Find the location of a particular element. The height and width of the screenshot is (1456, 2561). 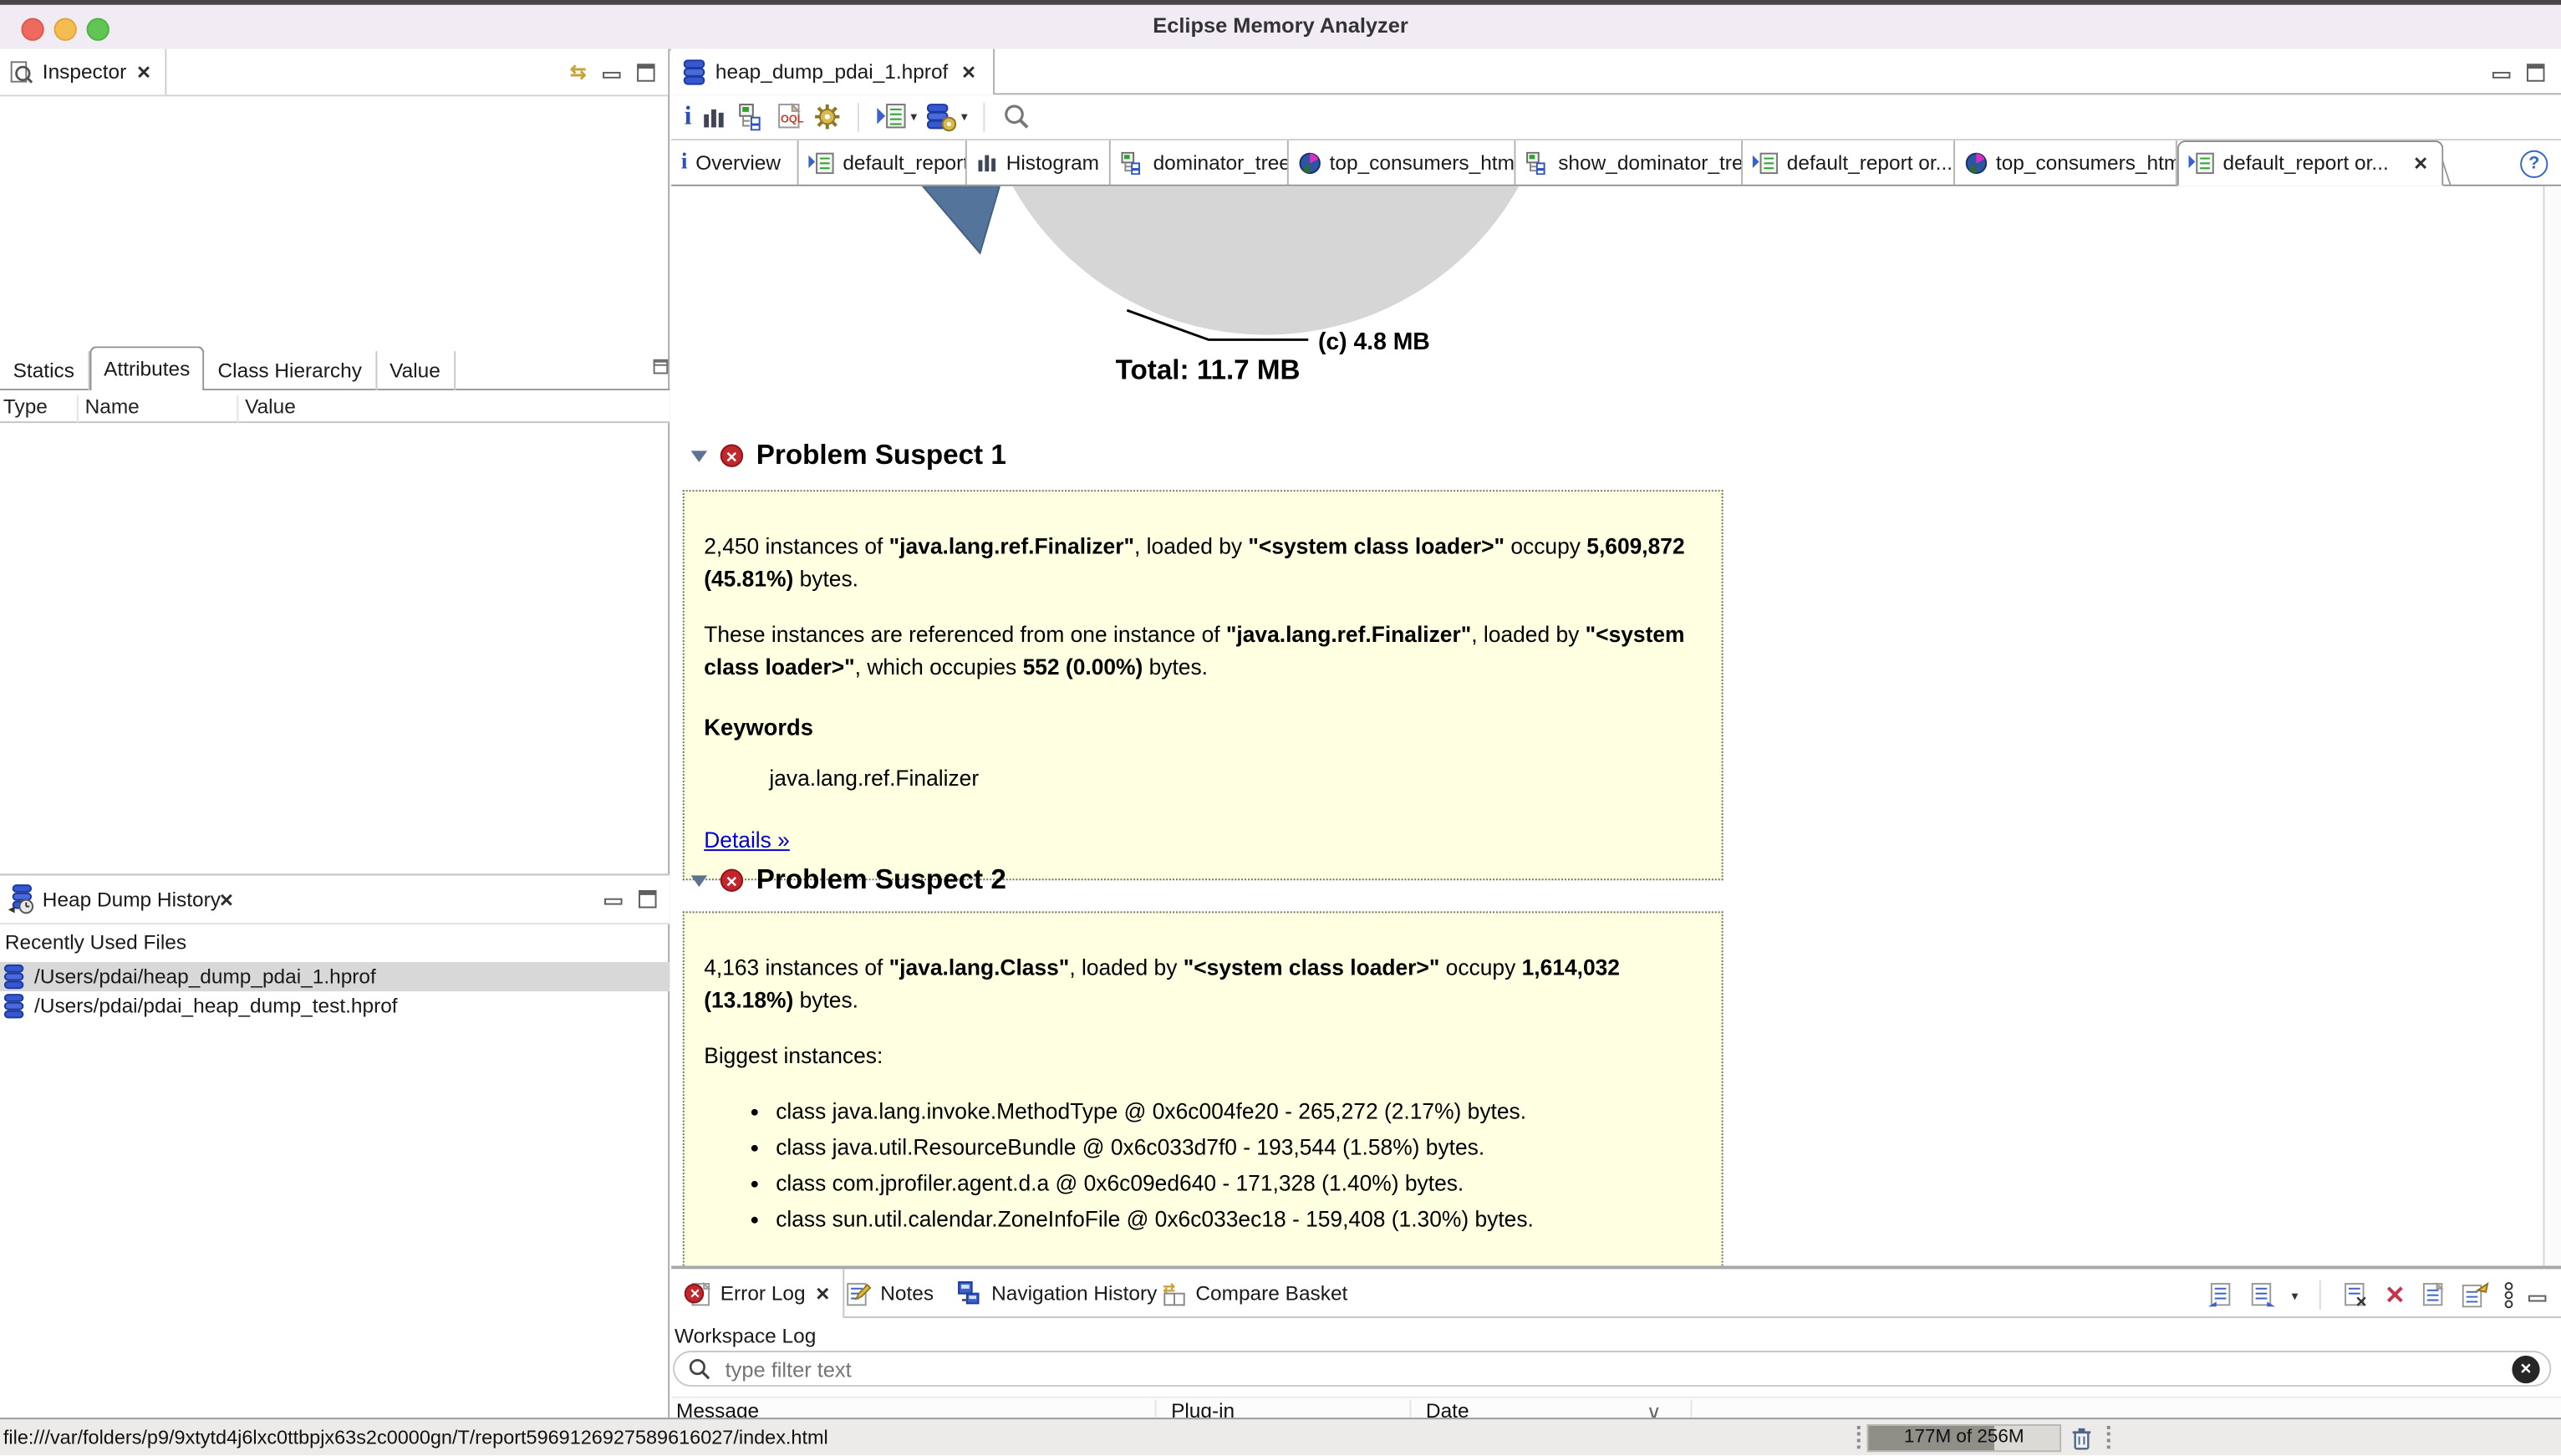

zoom-window-button is located at coordinates (97, 29).